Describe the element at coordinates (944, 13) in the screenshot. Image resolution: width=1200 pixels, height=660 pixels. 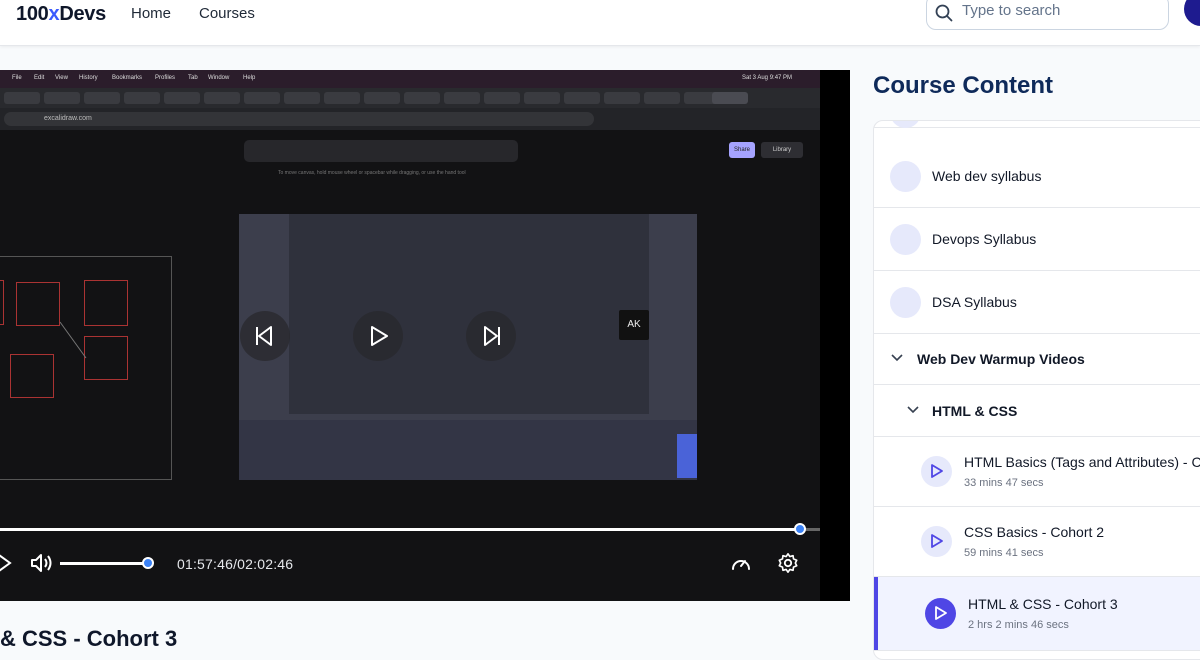
I see `search-icon` at that location.